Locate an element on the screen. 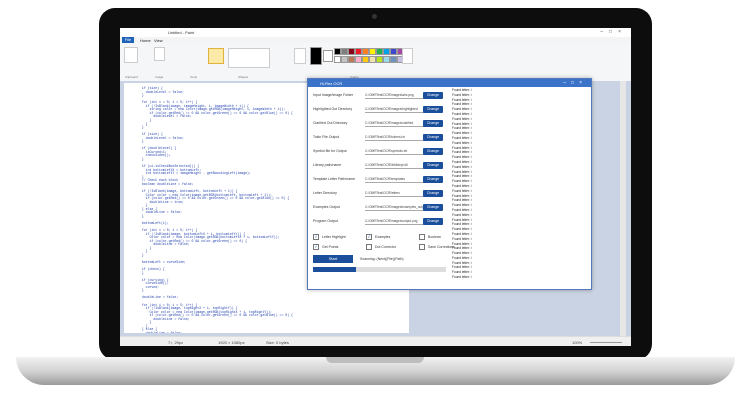 The image size is (751, 412). edit-colors-button is located at coordinates (407, 56).